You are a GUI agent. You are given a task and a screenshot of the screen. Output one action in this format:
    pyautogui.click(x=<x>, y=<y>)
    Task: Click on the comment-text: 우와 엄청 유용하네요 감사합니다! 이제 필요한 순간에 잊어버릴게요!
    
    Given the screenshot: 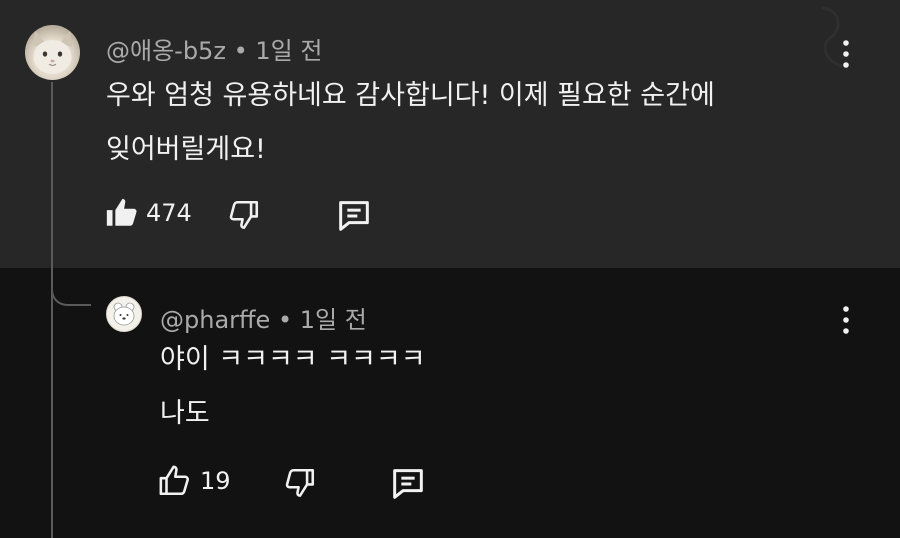 What is the action you would take?
    pyautogui.click(x=410, y=123)
    